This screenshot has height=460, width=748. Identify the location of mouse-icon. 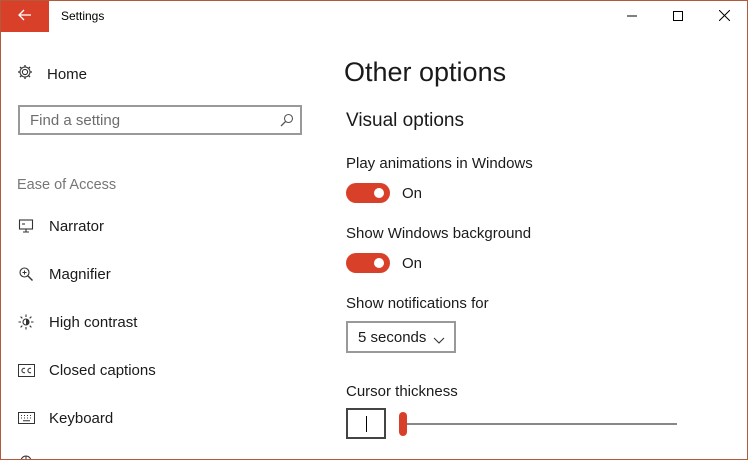
(26, 456).